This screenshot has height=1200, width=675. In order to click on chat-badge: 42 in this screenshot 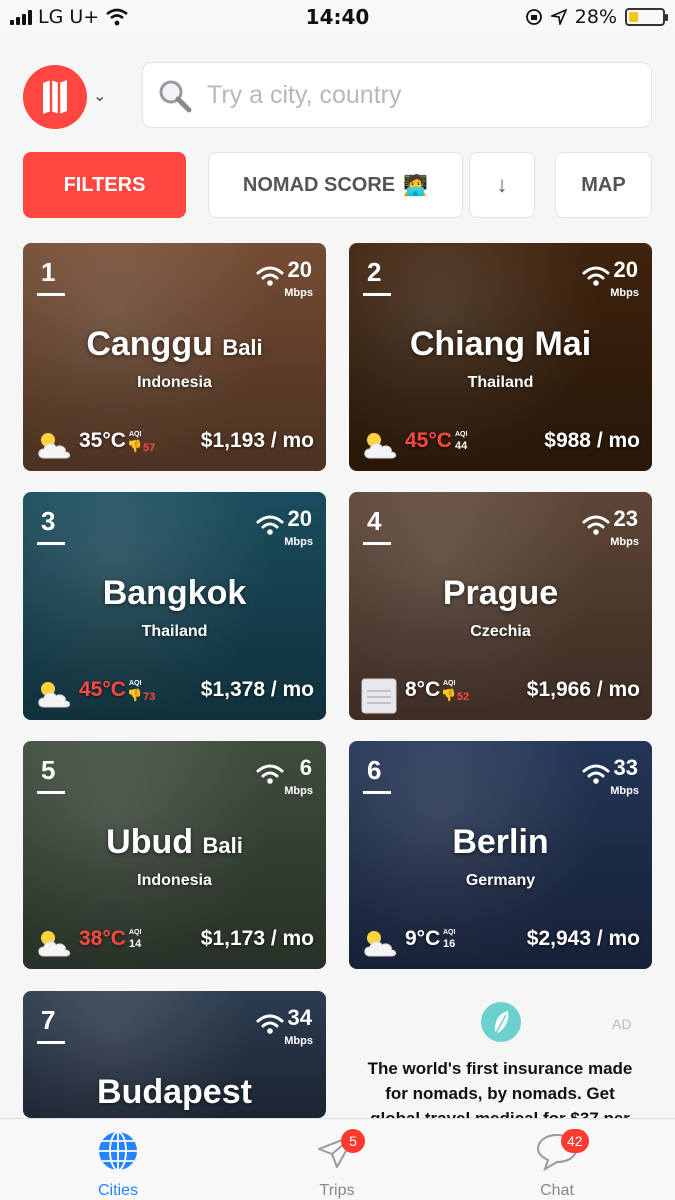, I will do `click(575, 1141)`.